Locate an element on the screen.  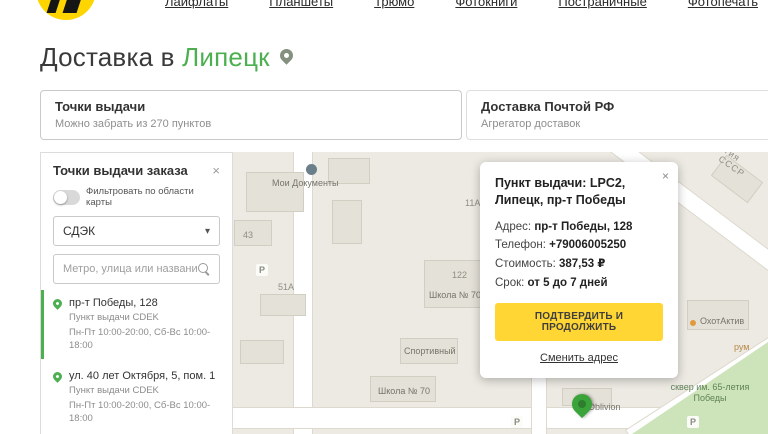
map-label-school-70-a: Школа № 70 is located at coordinates (455, 295).